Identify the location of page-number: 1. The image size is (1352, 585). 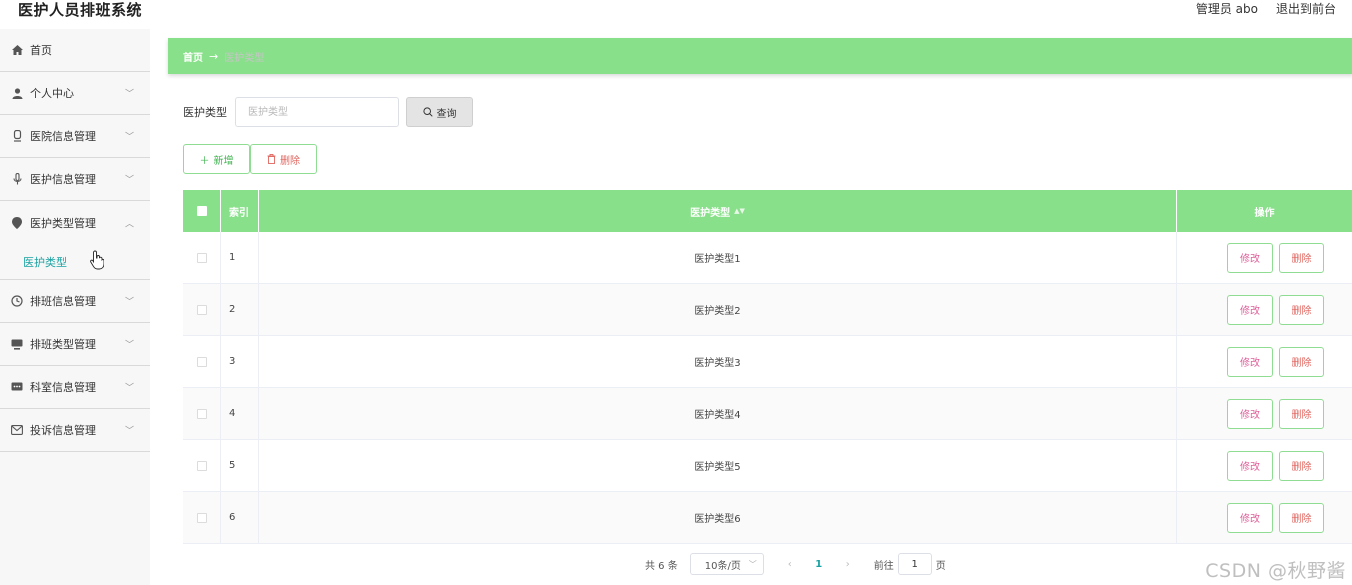
(819, 564).